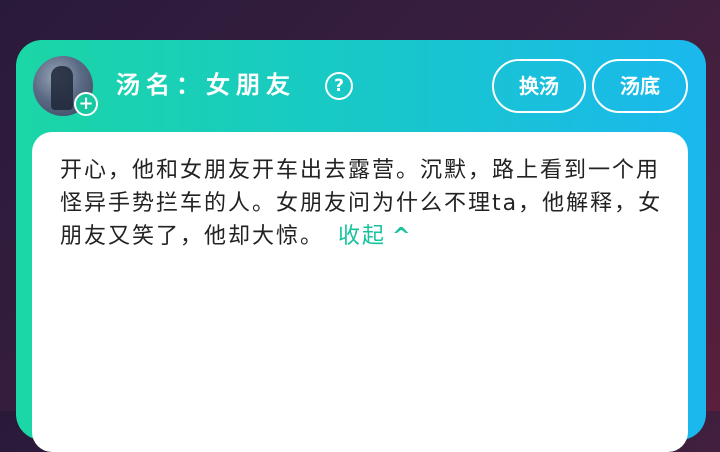 The width and height of the screenshot is (720, 452). I want to click on change-soup-button: 换汤, so click(539, 86).